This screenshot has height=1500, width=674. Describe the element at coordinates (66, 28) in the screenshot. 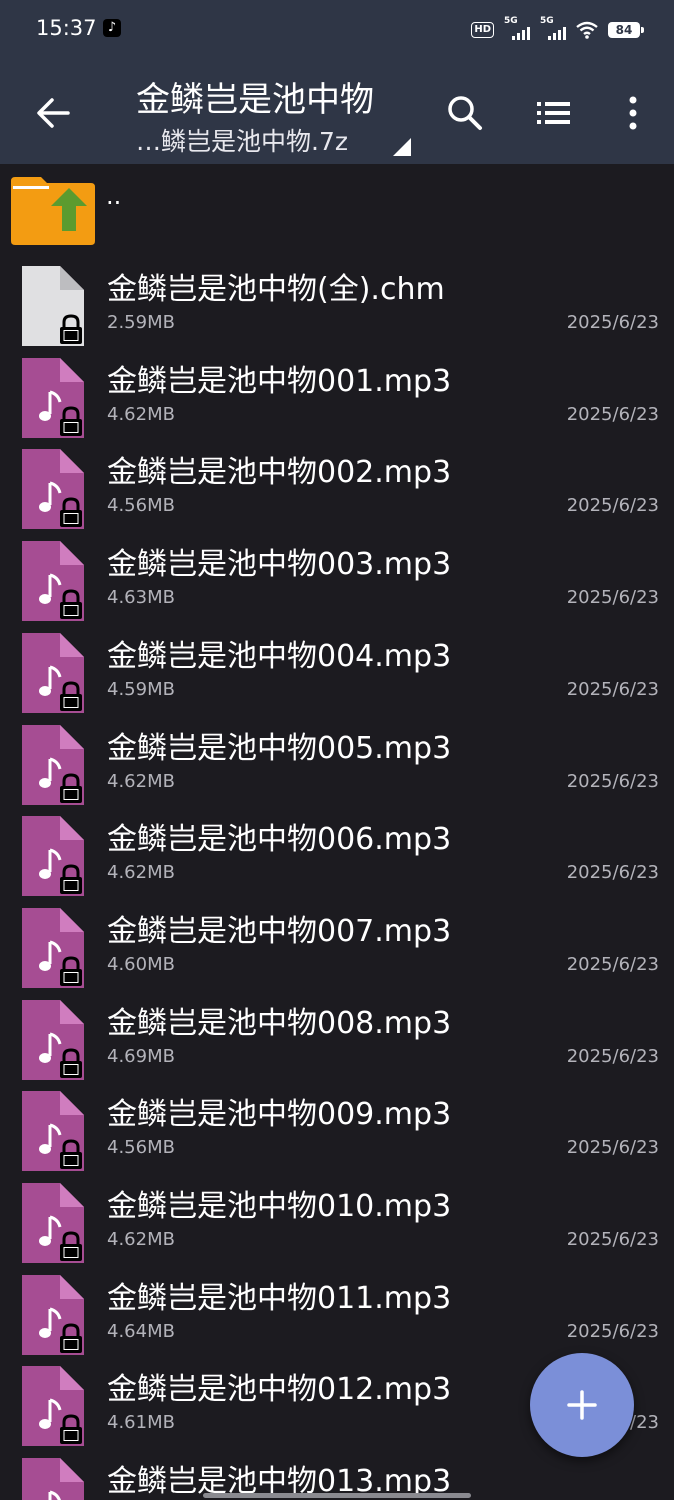

I see `status-time: 15:37` at that location.